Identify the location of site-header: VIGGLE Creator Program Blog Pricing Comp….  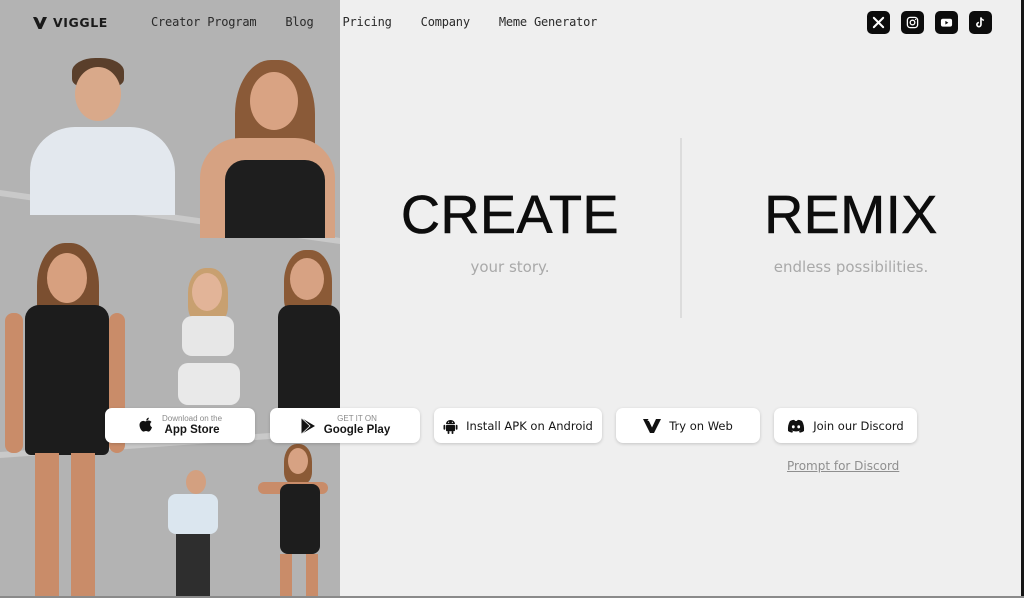
(512, 23).